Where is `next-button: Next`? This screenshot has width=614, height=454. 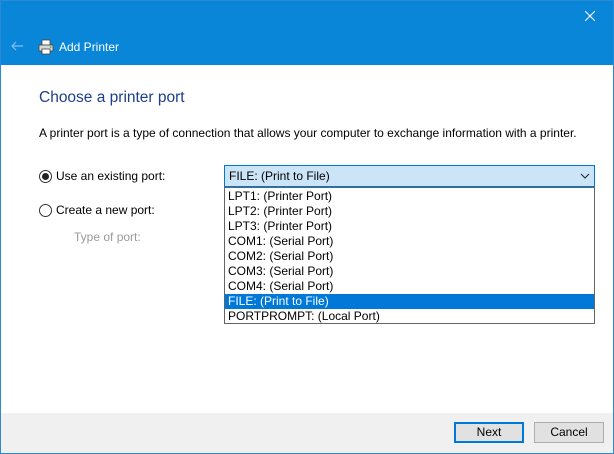 next-button: Next is located at coordinates (489, 432).